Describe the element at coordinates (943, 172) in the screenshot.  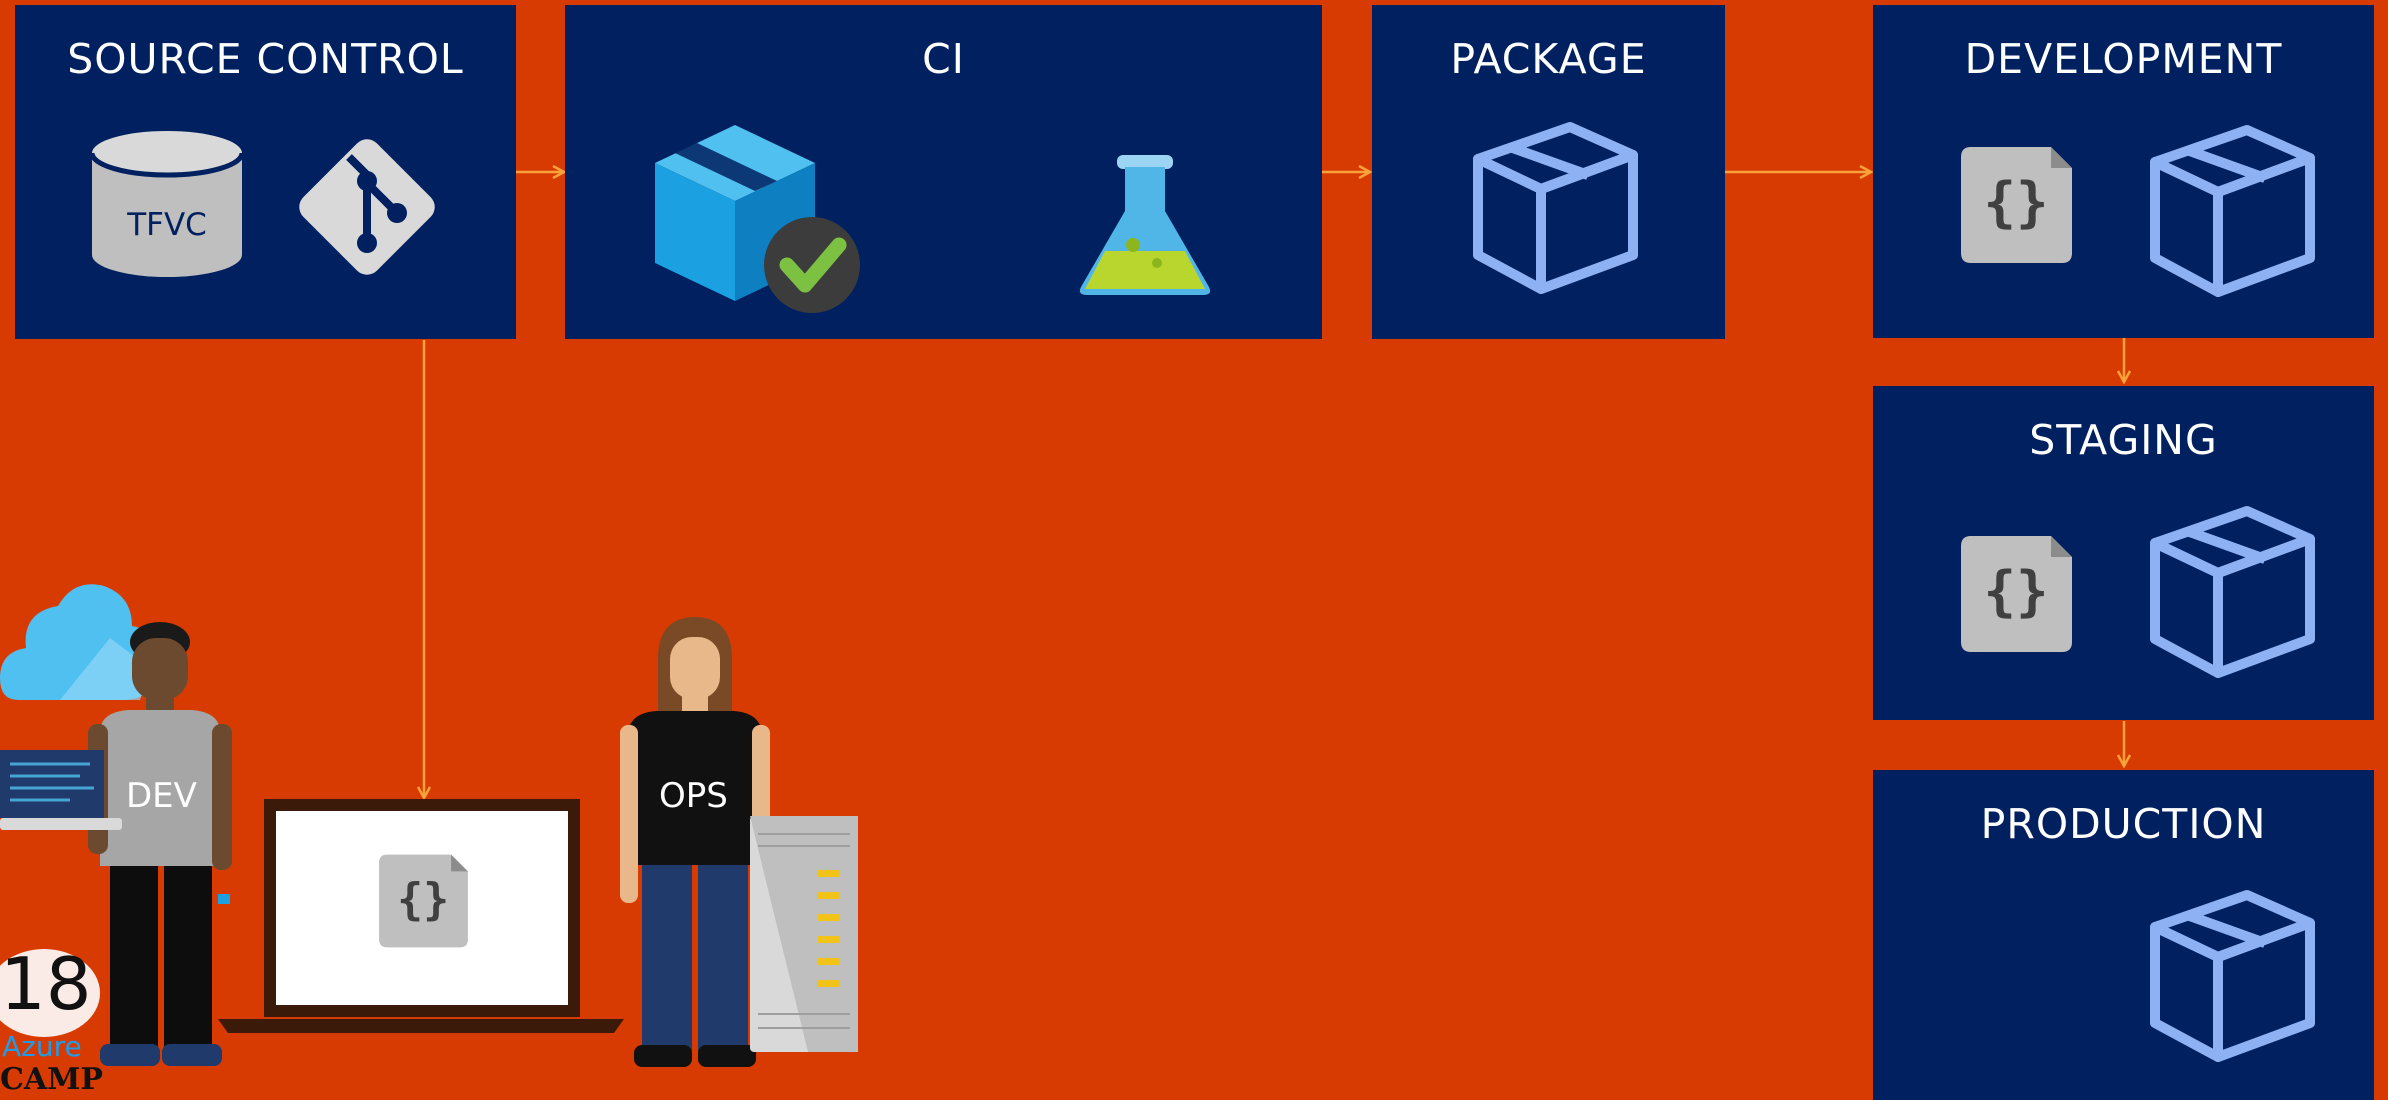
I see `ci-stage: CI` at that location.